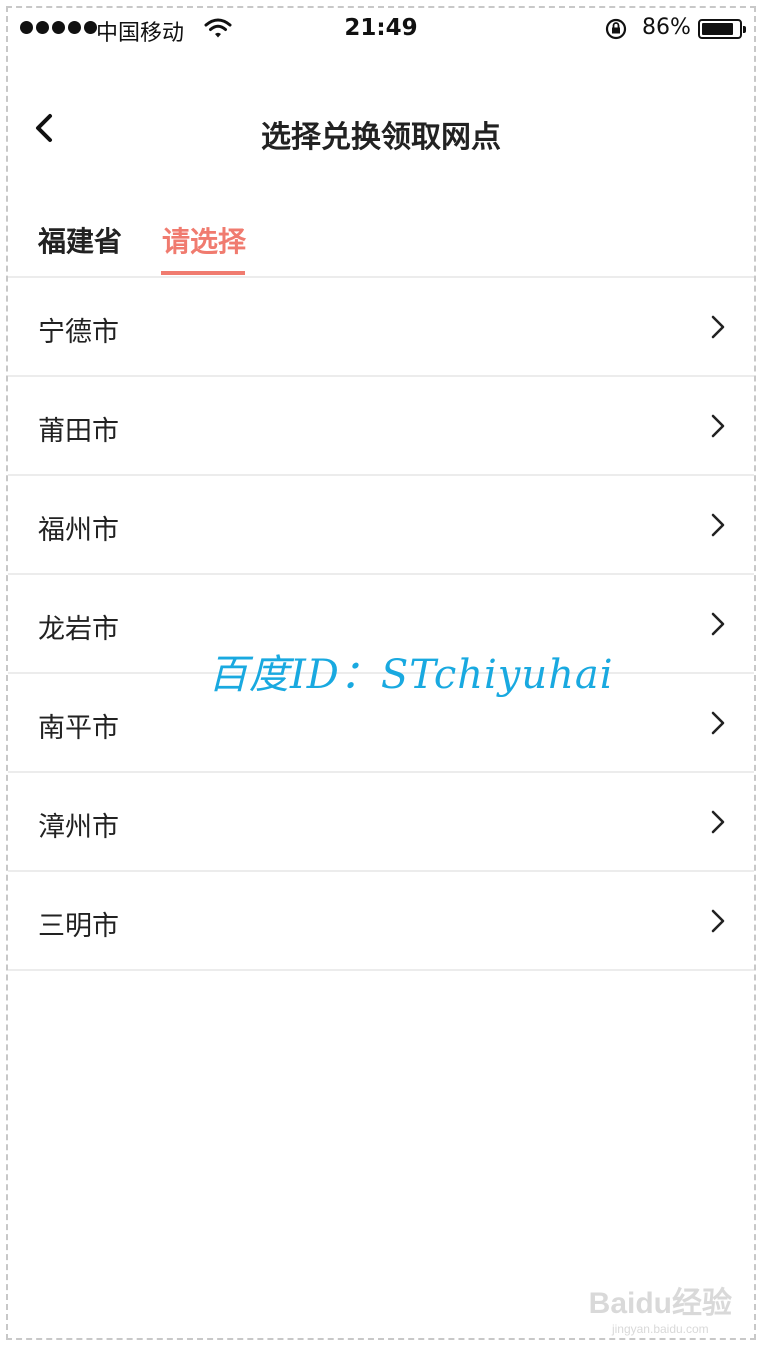 The height and width of the screenshot is (1348, 764). I want to click on city-label: 福州市, so click(78, 530).